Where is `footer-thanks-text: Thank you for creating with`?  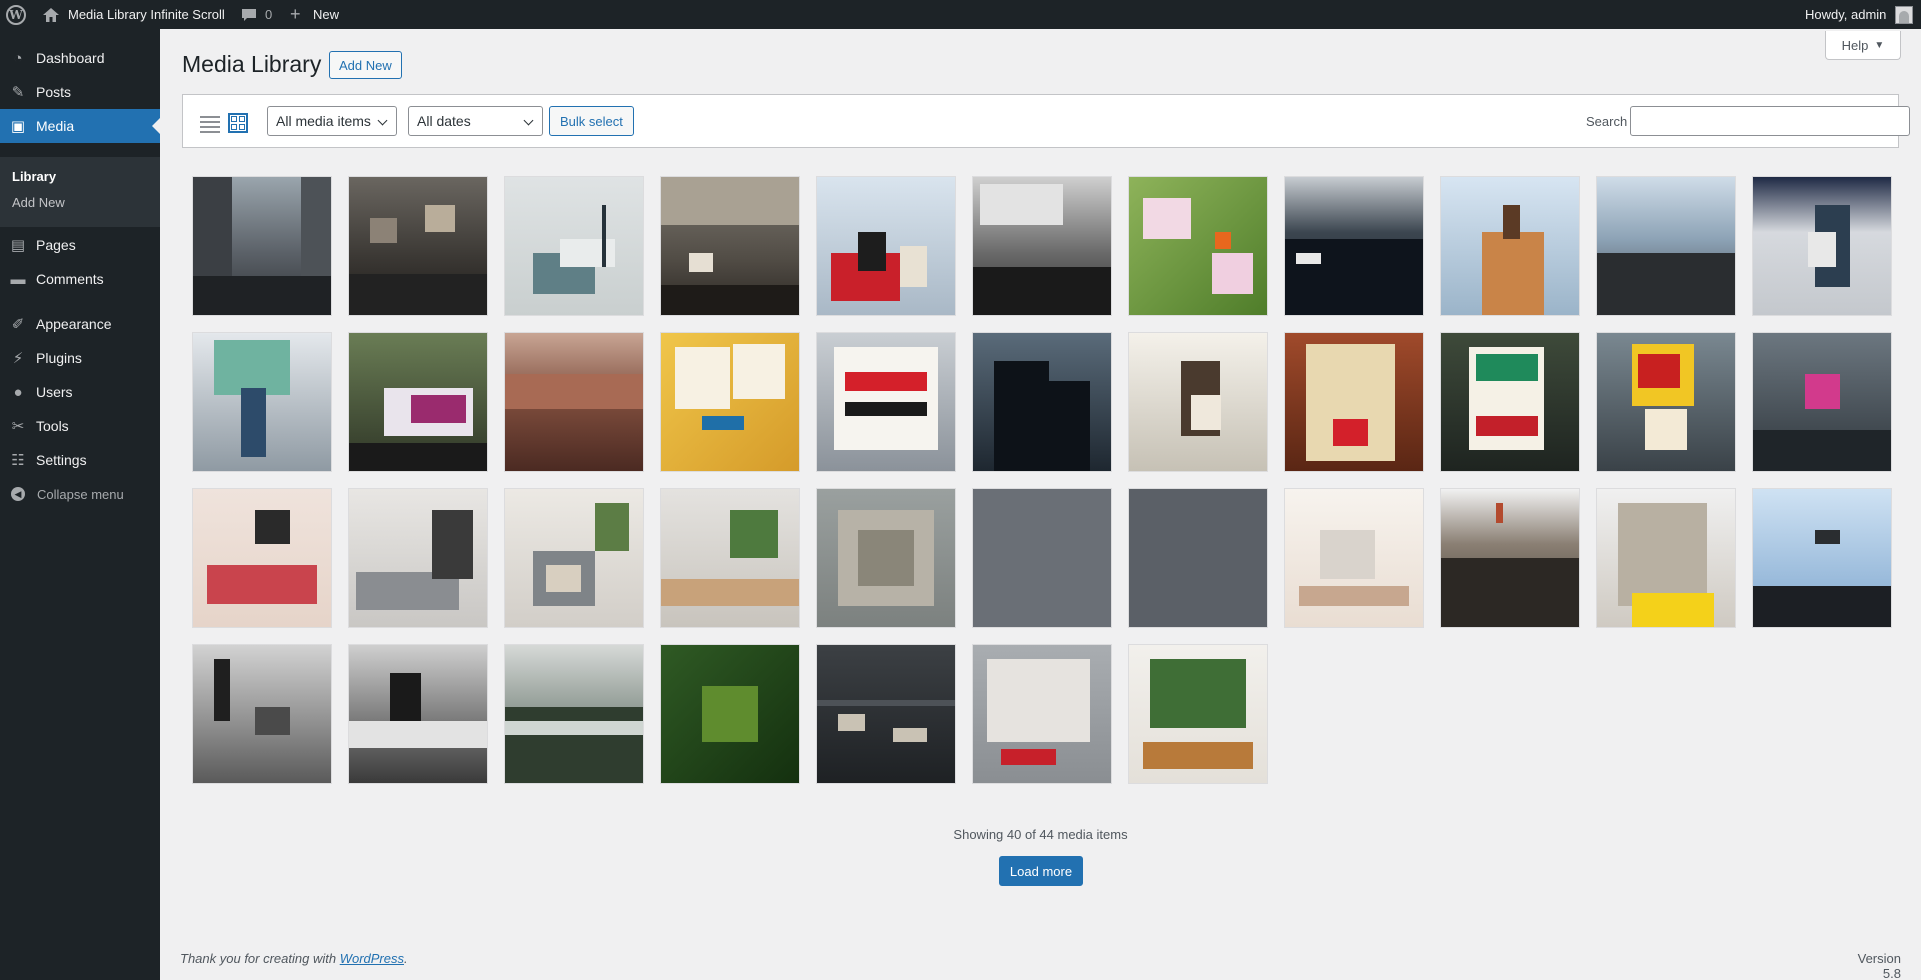
footer-thanks-text: Thank you for creating with is located at coordinates (260, 958).